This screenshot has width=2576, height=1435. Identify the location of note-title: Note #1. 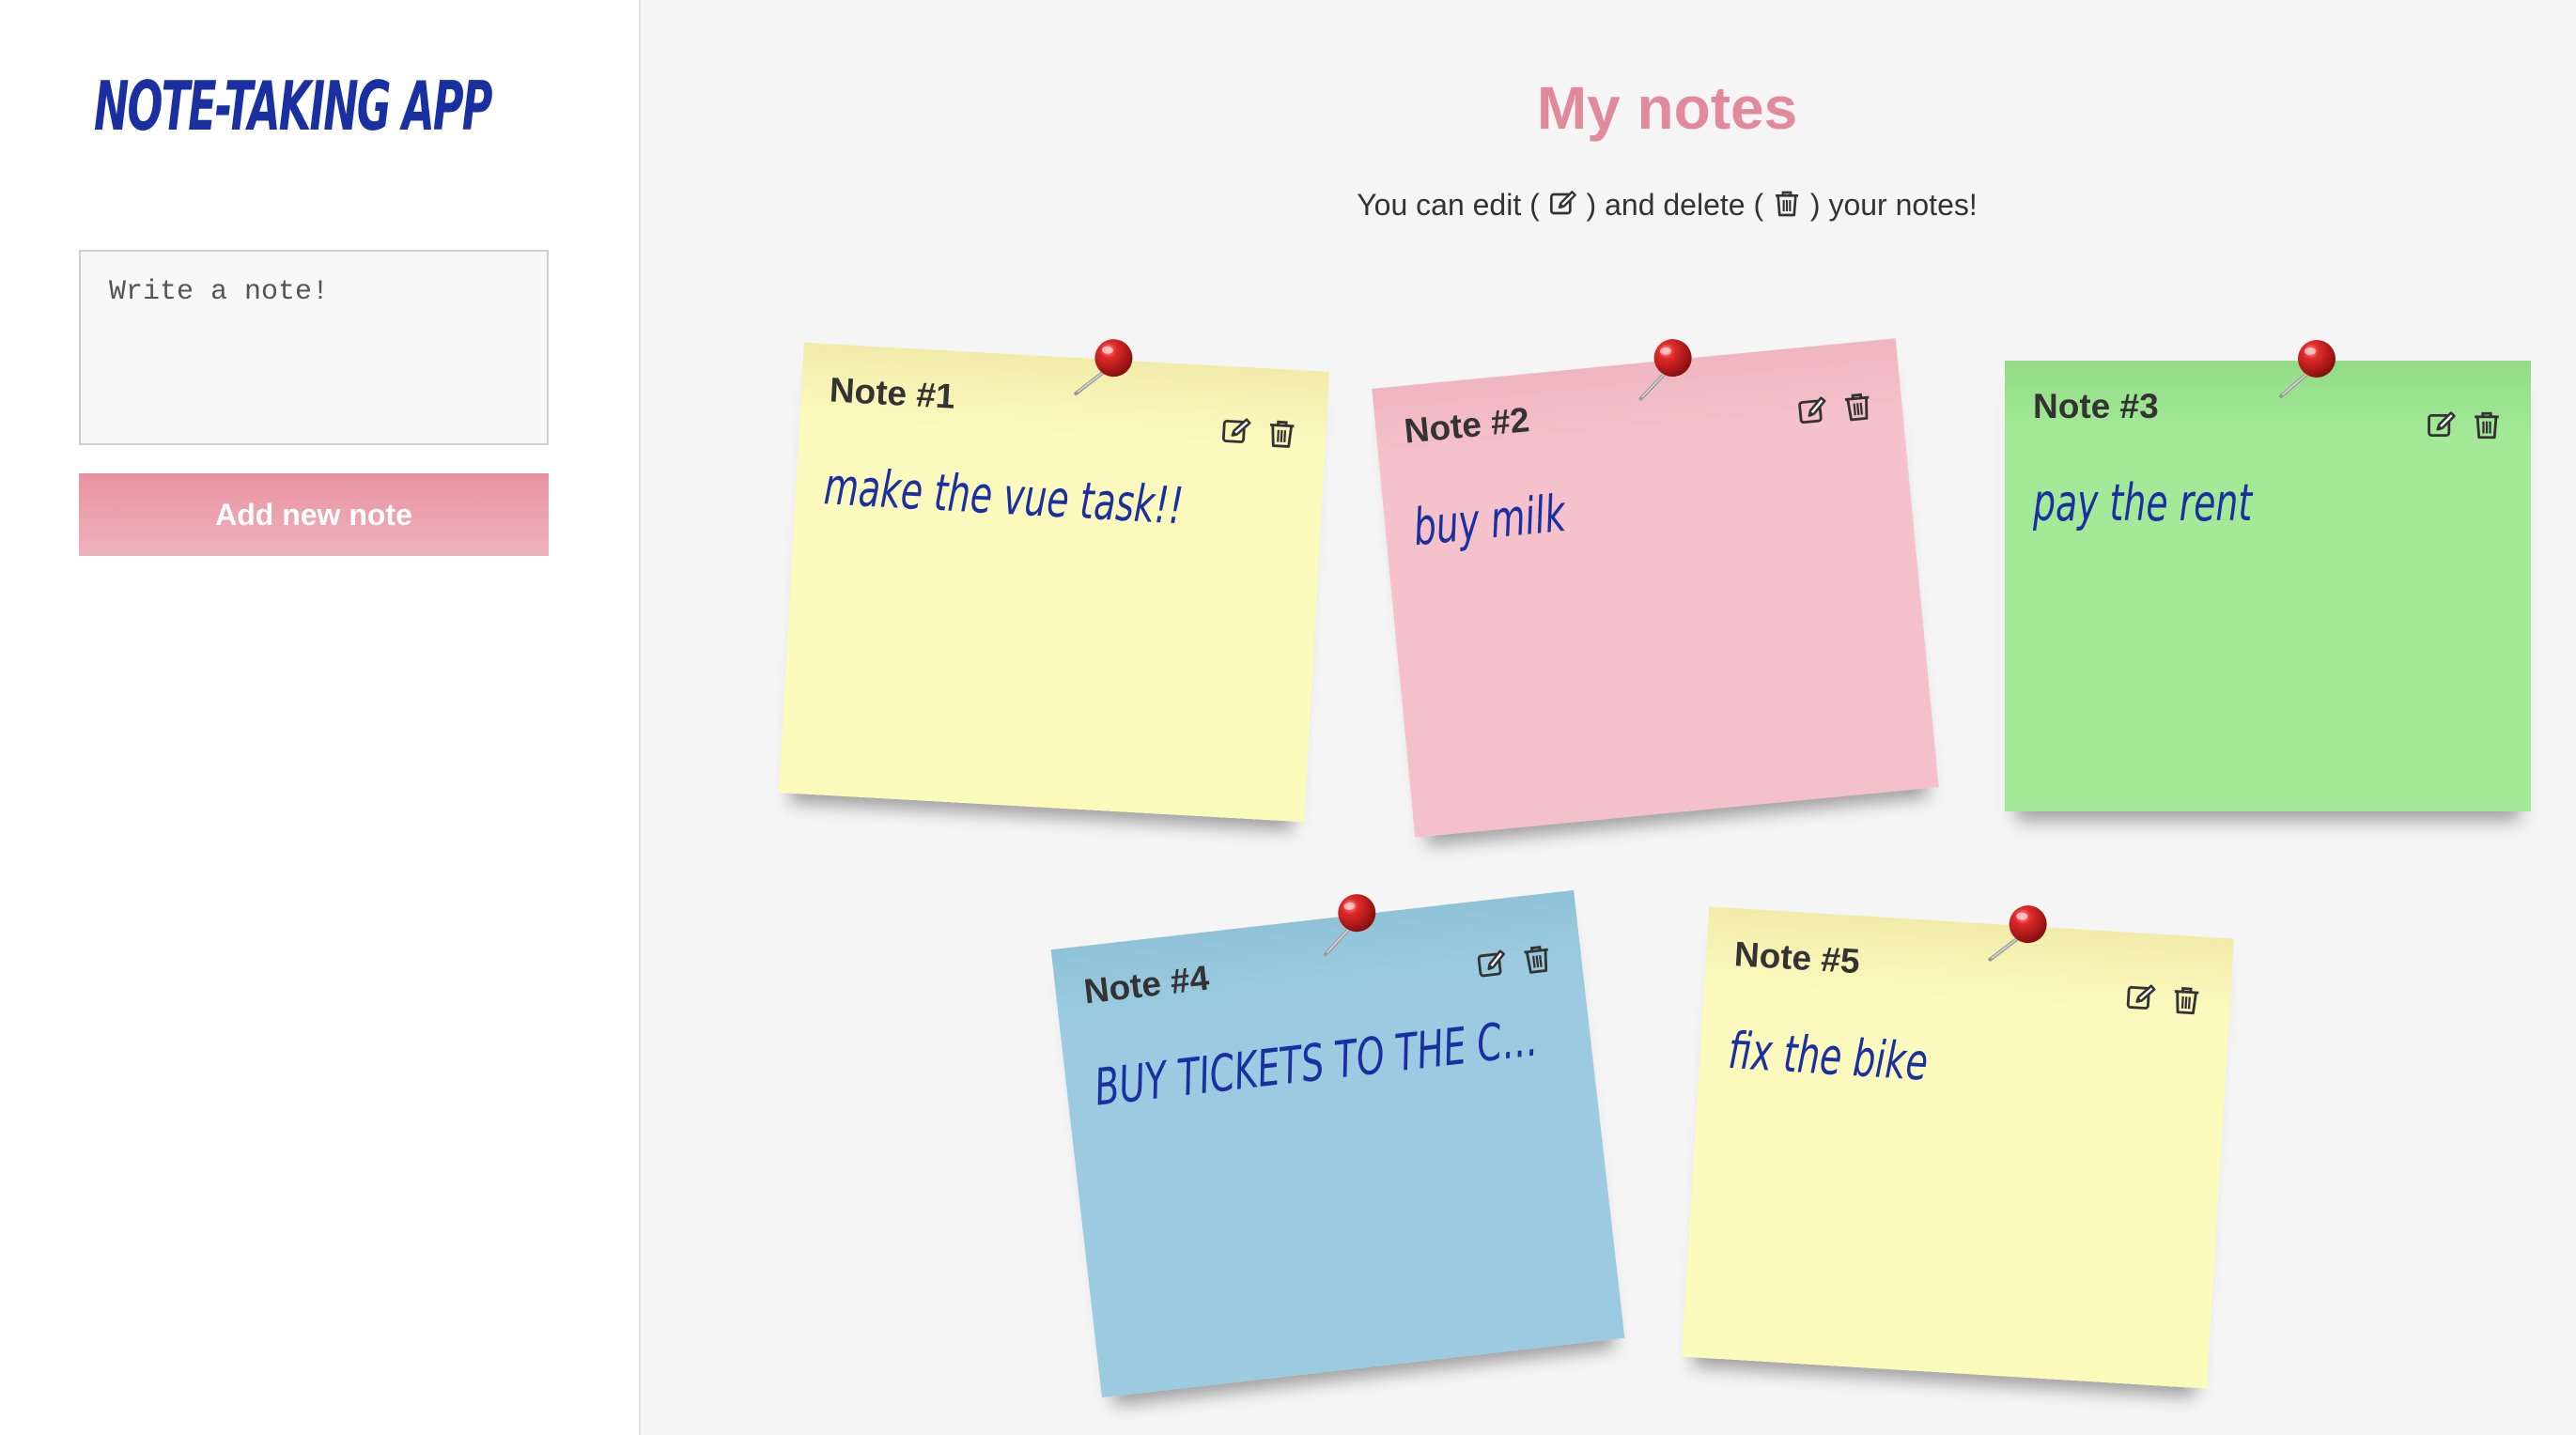
(892, 393).